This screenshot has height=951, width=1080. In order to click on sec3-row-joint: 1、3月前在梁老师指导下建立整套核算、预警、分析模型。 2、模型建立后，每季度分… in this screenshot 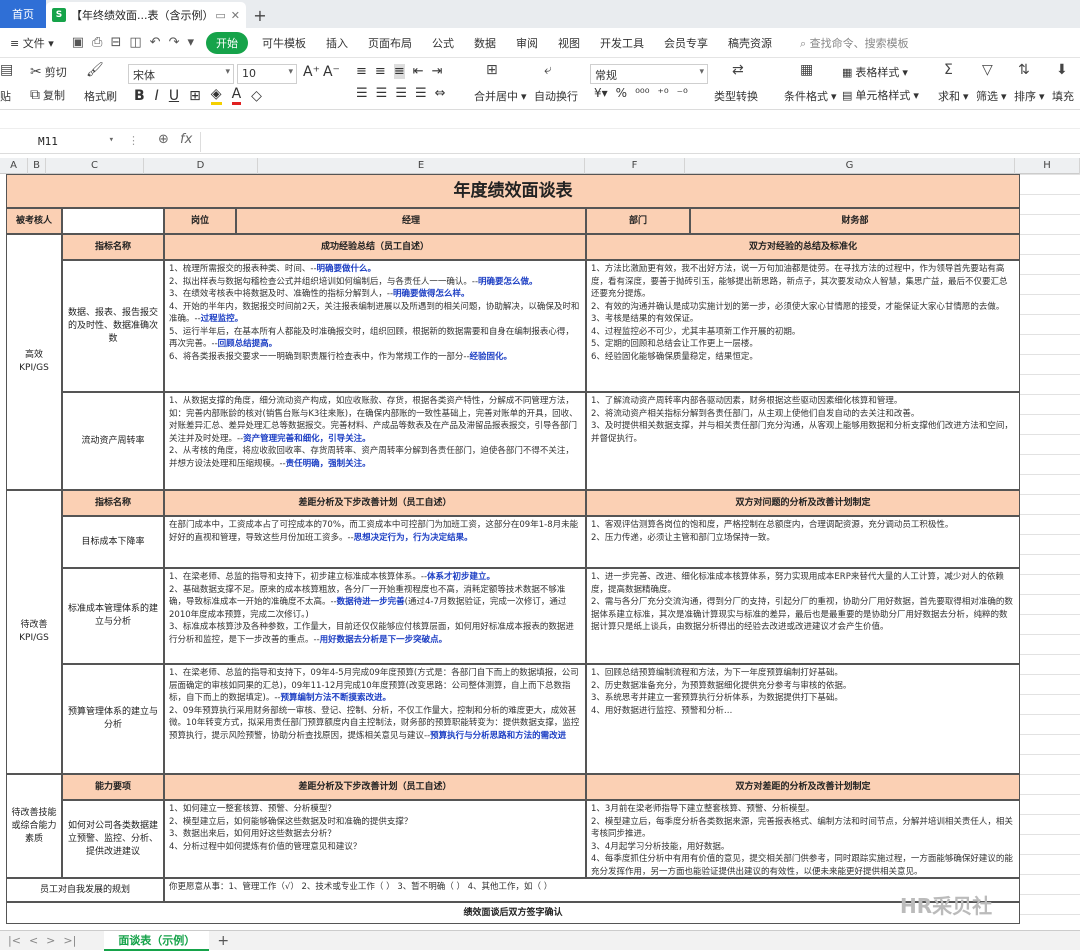, I will do `click(803, 839)`.